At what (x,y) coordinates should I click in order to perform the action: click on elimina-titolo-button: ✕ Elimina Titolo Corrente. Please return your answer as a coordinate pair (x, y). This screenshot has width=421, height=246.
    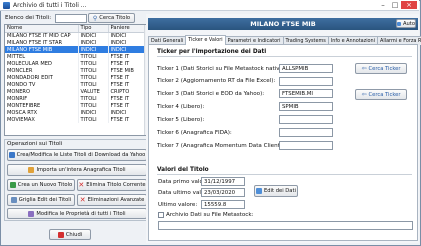
    Looking at the image, I should click on (112, 185).